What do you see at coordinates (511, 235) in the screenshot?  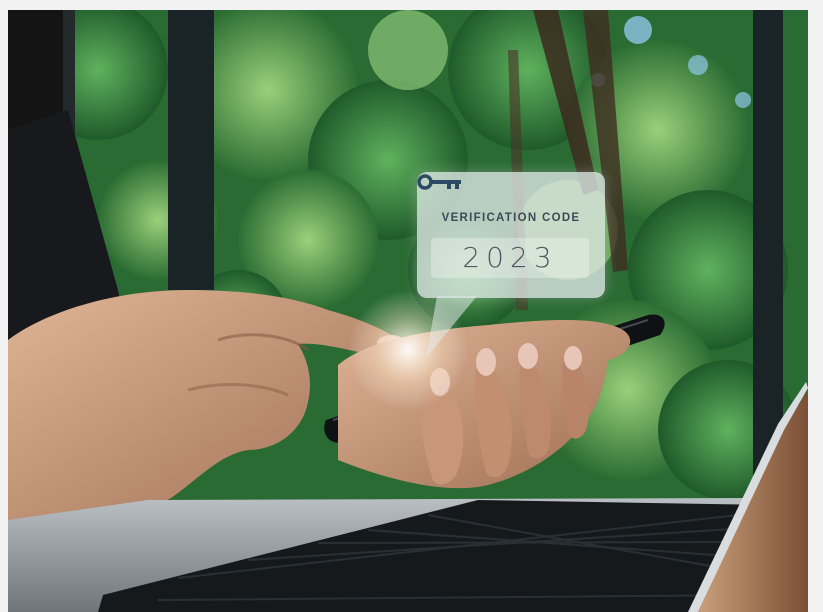 I see `verification-code-bubble: VERIFICATION CODE 2023` at bounding box center [511, 235].